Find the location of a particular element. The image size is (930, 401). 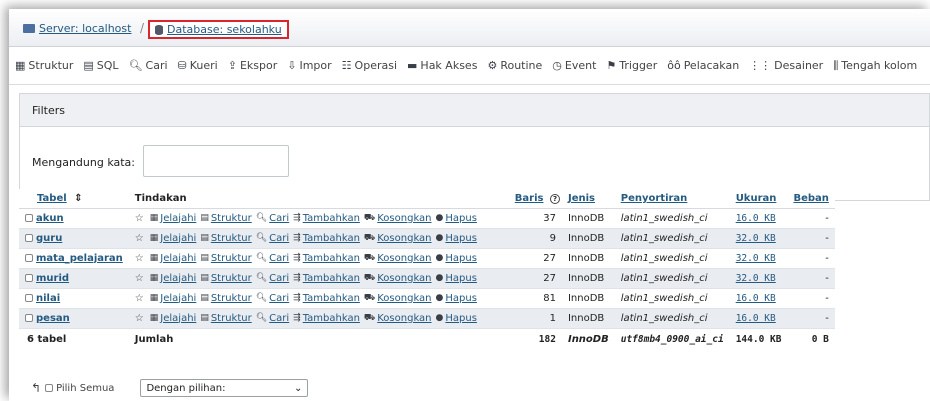

breadcrumb-server: Server: localhost is located at coordinates (77, 28).